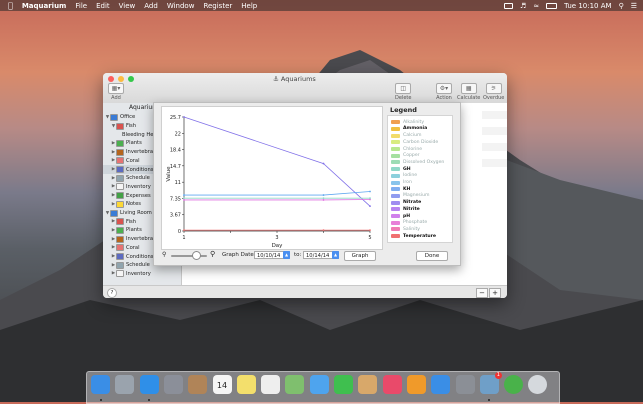 This screenshot has height=404, width=643. I want to click on launchpad-icon, so click(124, 384).